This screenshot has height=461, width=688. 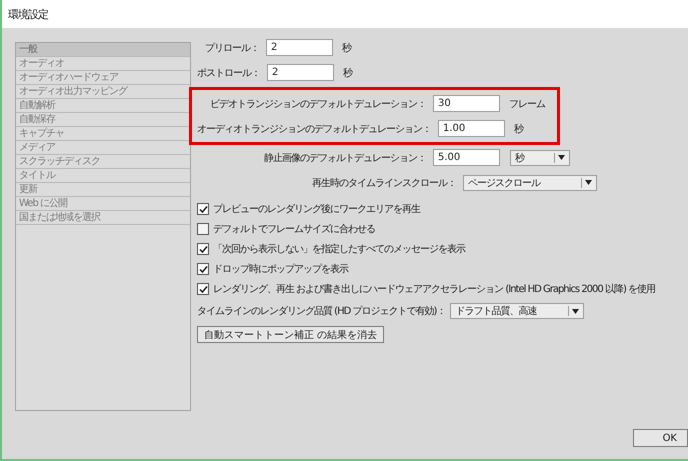 What do you see at coordinates (103, 64) in the screenshot?
I see `sidebar-item: オーディオ` at bounding box center [103, 64].